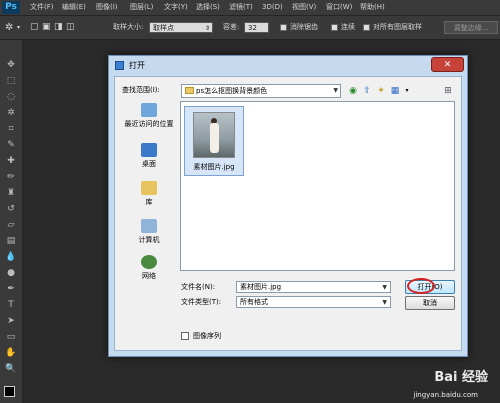  I want to click on tolerance-label: 容差:, so click(231, 27).